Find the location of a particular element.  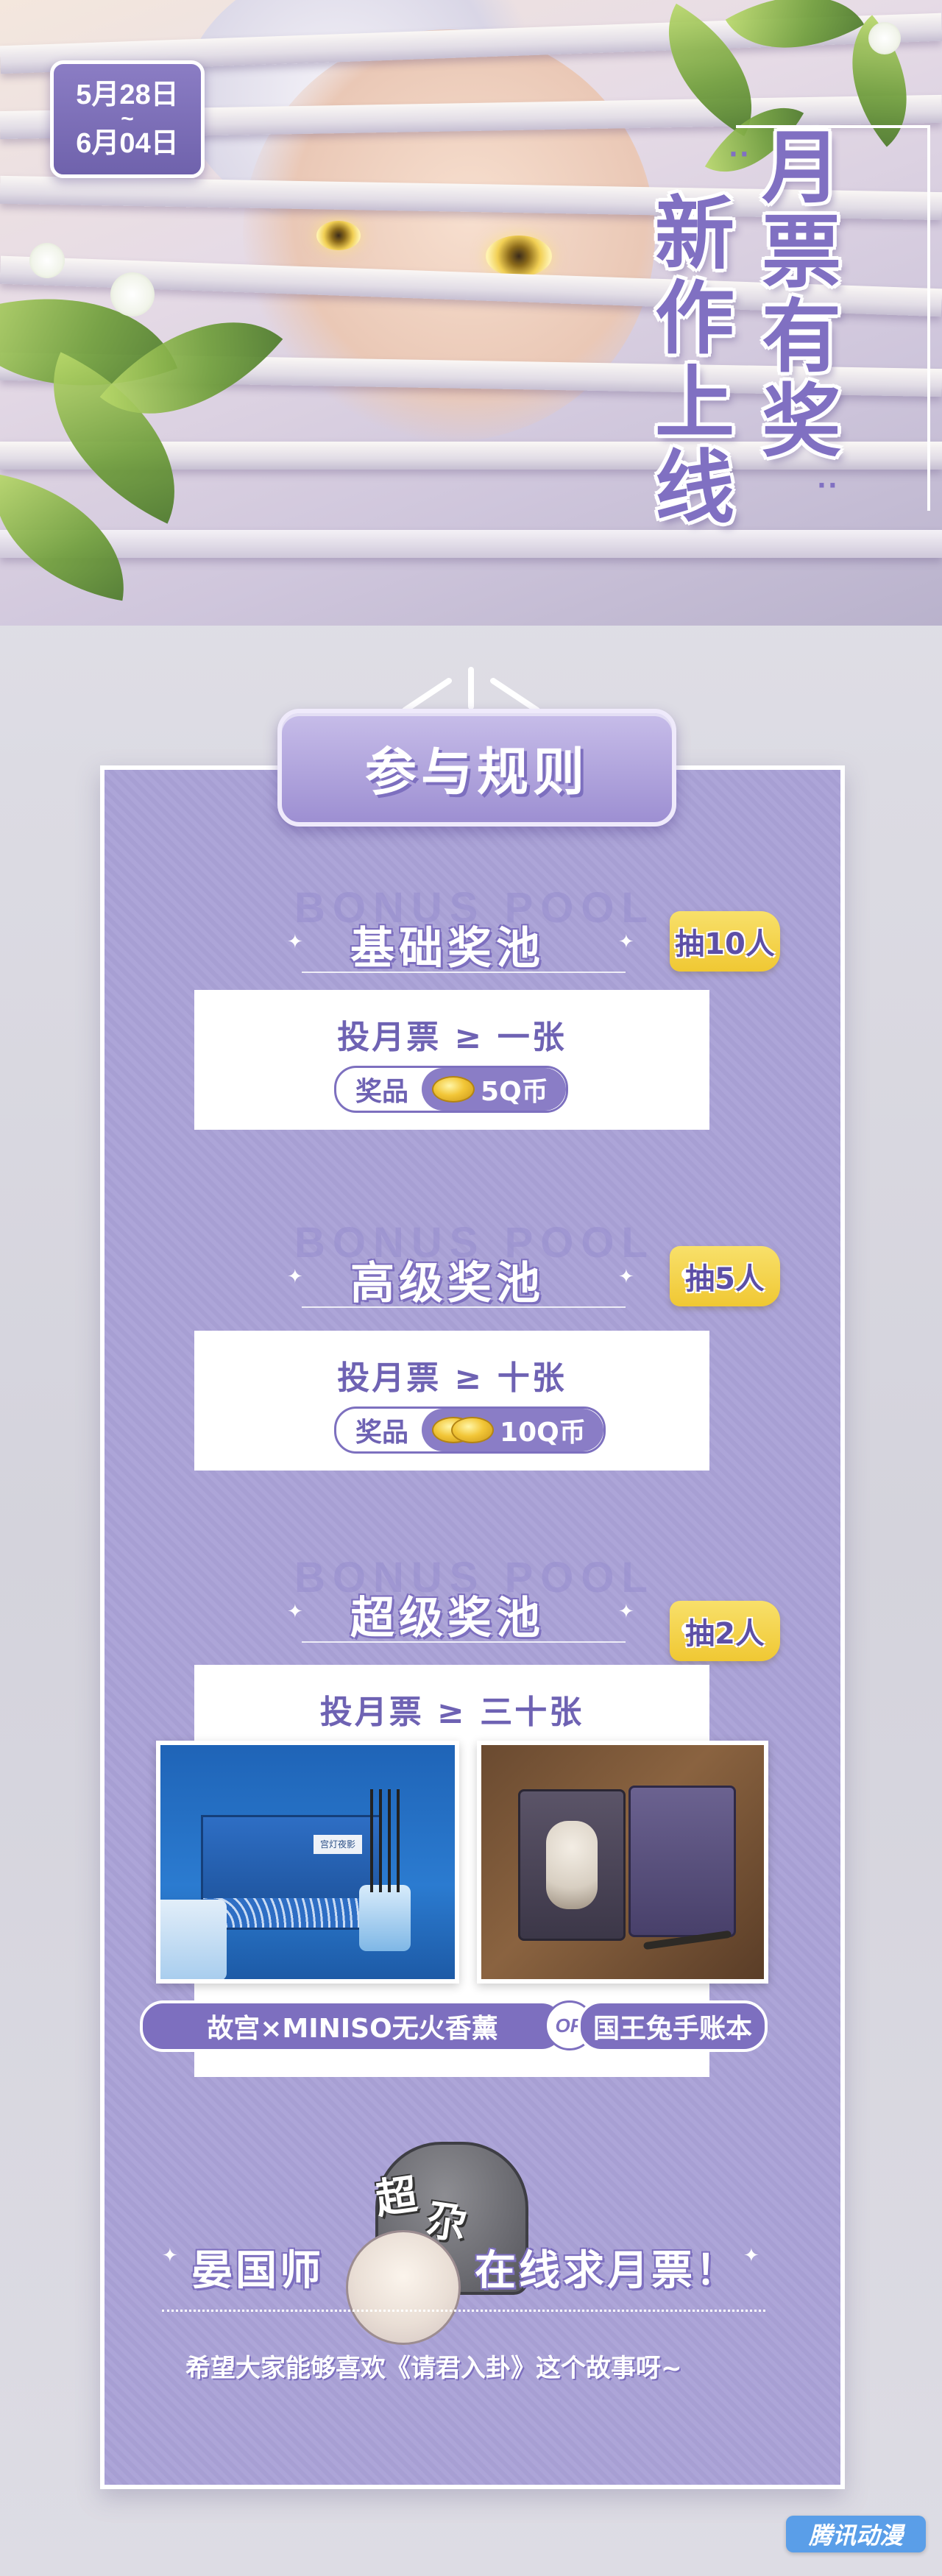

date-end: 6月04日 is located at coordinates (127, 143).